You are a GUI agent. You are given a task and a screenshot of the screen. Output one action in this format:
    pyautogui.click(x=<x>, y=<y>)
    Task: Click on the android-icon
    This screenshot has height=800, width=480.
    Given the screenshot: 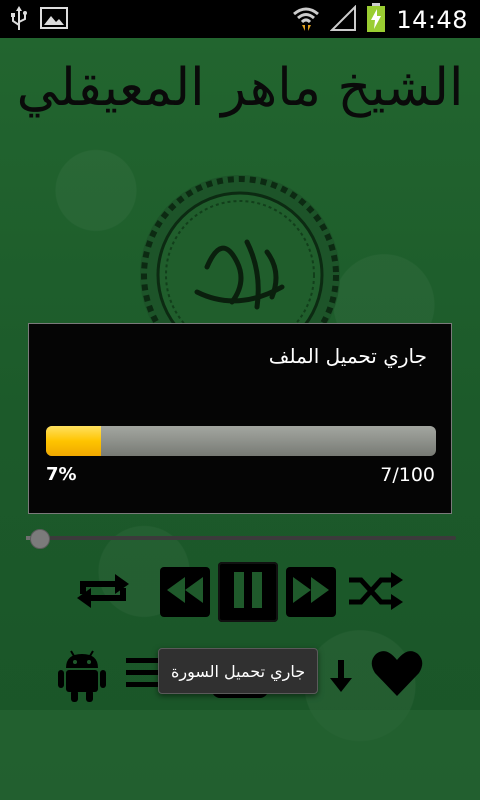 What is the action you would take?
    pyautogui.click(x=82, y=678)
    